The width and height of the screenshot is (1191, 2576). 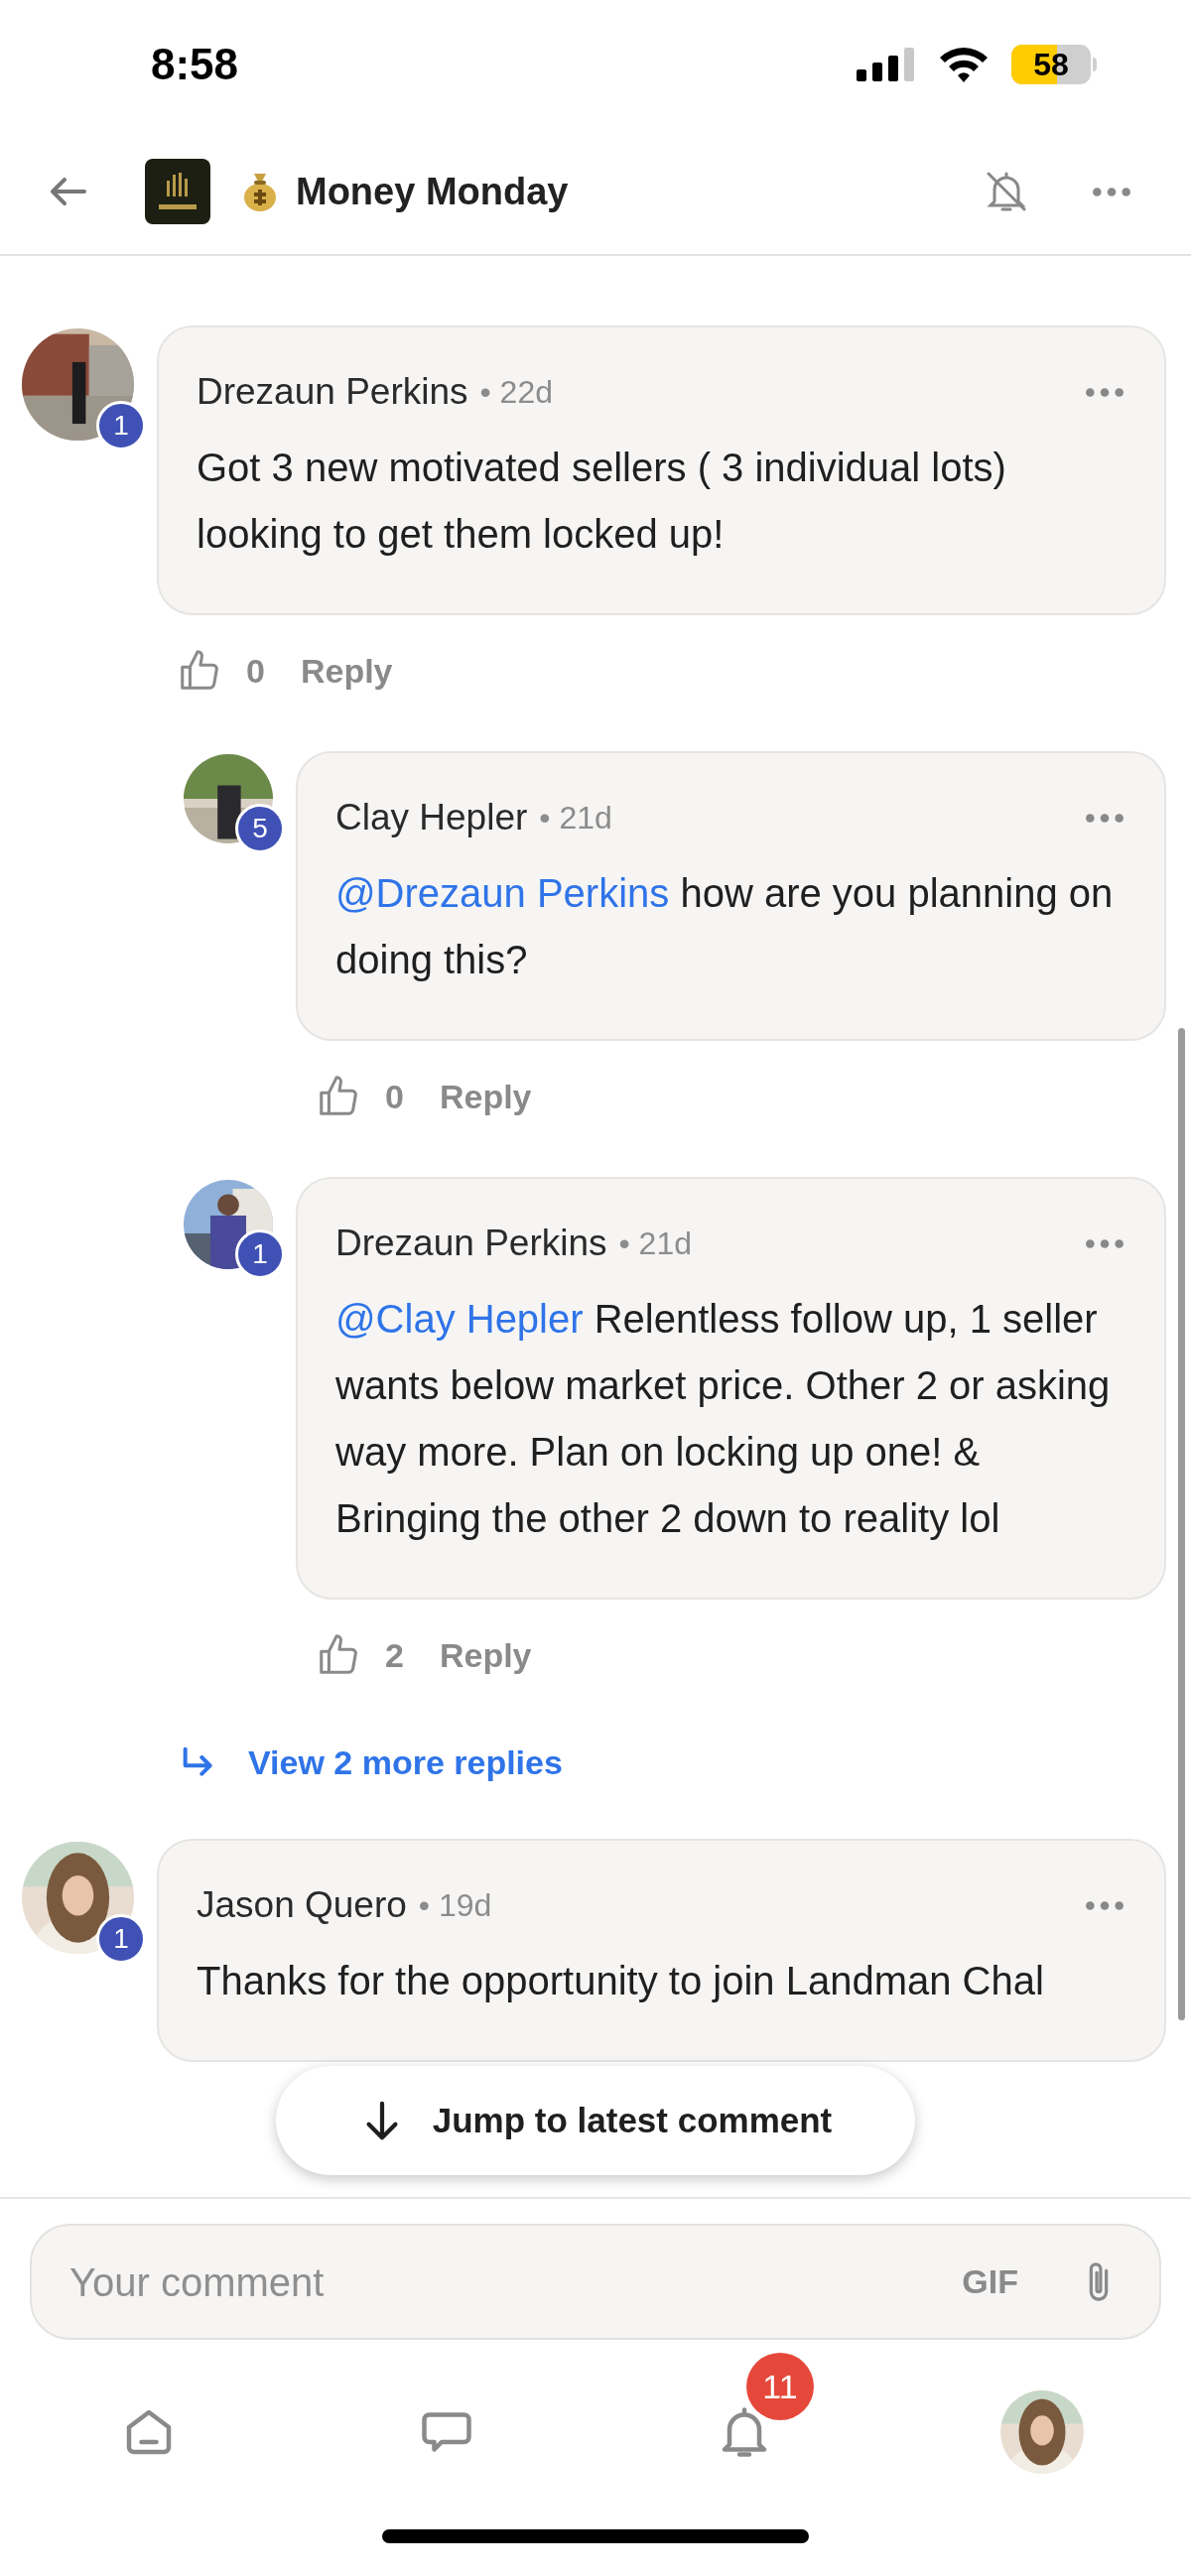 I want to click on view-more-replies-link: View 2 more replies, so click(x=406, y=1763).